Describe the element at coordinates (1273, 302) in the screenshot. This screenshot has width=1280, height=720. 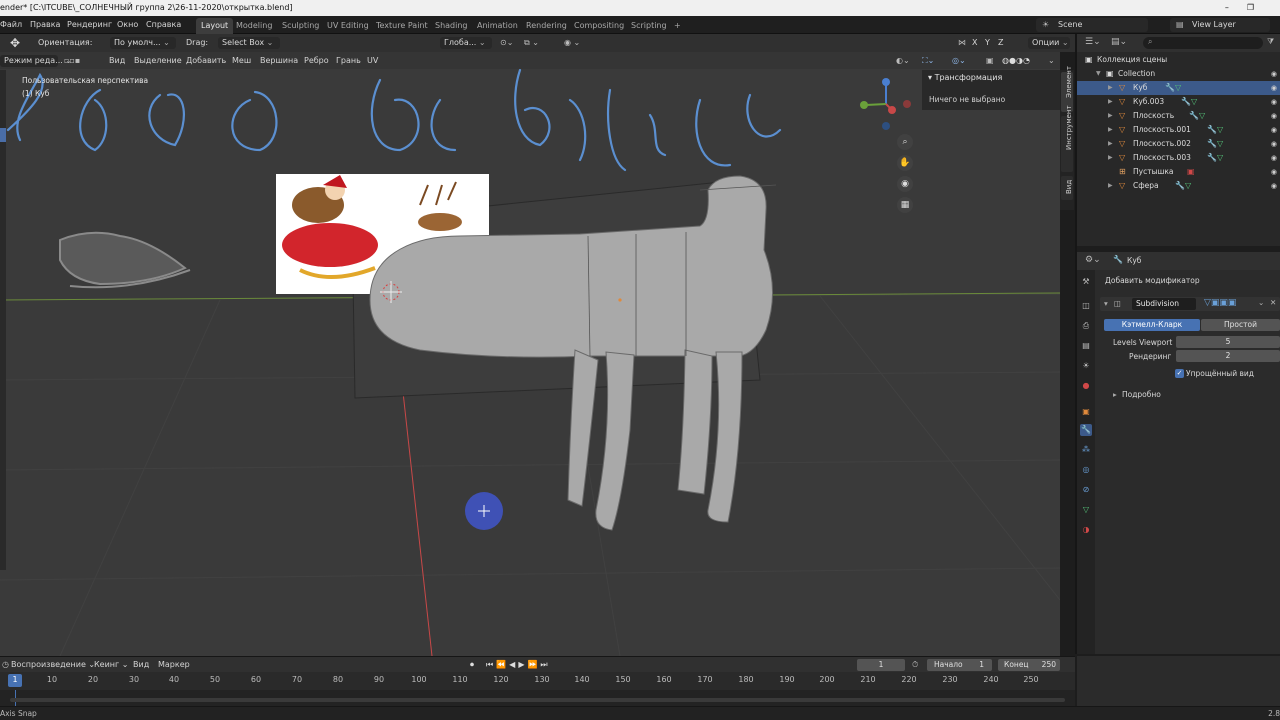
I see `remove-modifier-icon: ✕` at that location.